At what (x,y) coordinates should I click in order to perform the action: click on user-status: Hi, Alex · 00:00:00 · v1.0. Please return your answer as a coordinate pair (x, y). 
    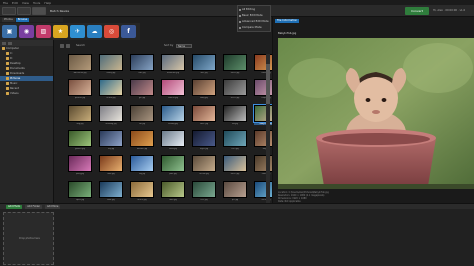
    Looking at the image, I should click on (449, 10).